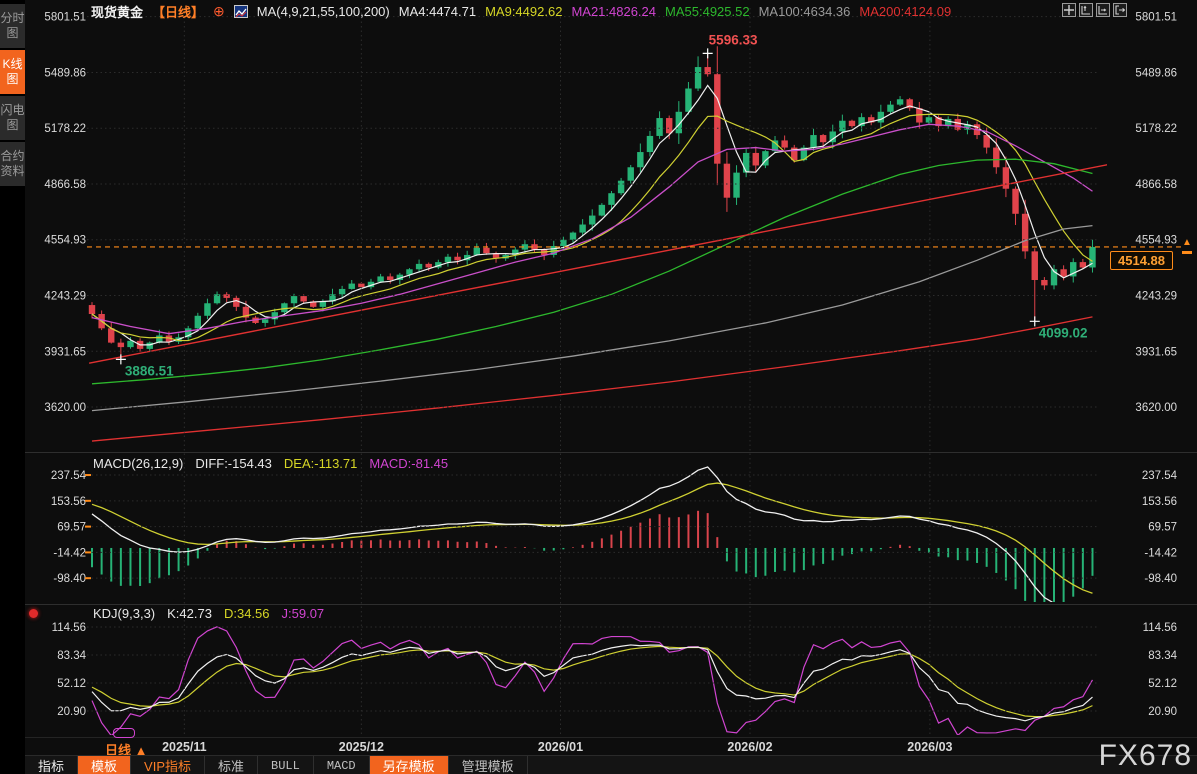 Image resolution: width=1197 pixels, height=774 pixels. What do you see at coordinates (488, 765) in the screenshot?
I see `tab-manage-template: 管理模板` at bounding box center [488, 765].